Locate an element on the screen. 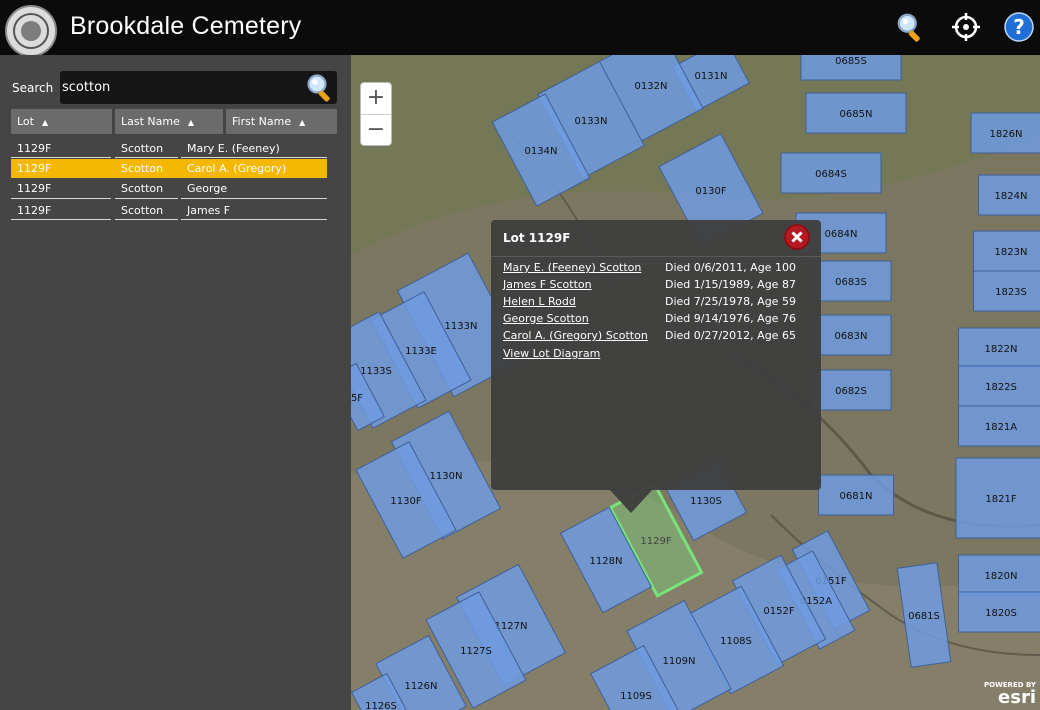 The width and height of the screenshot is (1040, 710). lot-label: 1130S is located at coordinates (706, 501).